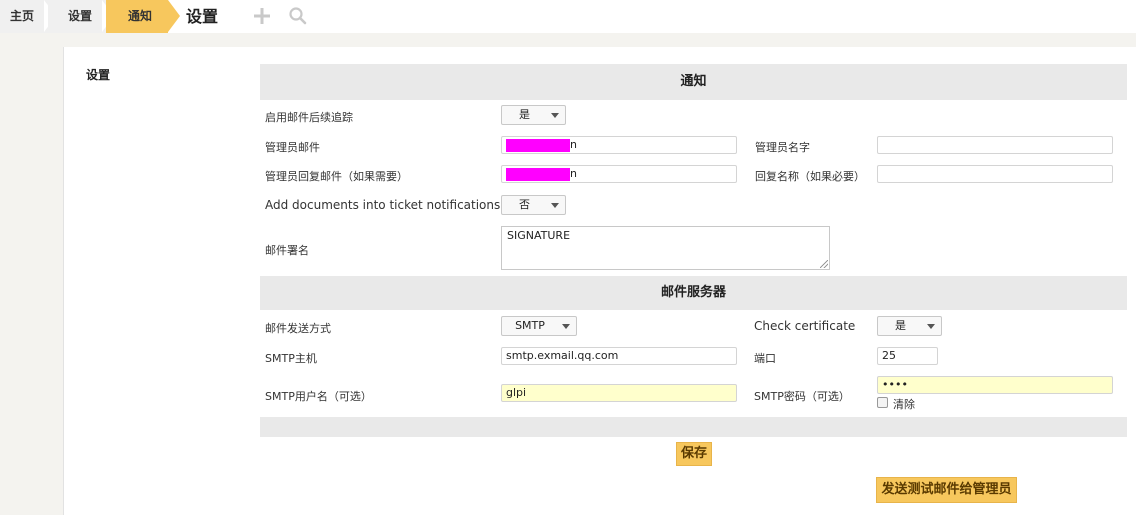 This screenshot has height=515, width=1136. Describe the element at coordinates (318, 396) in the screenshot. I see `smtp-user-label: SMTP用户名（可选）` at that location.